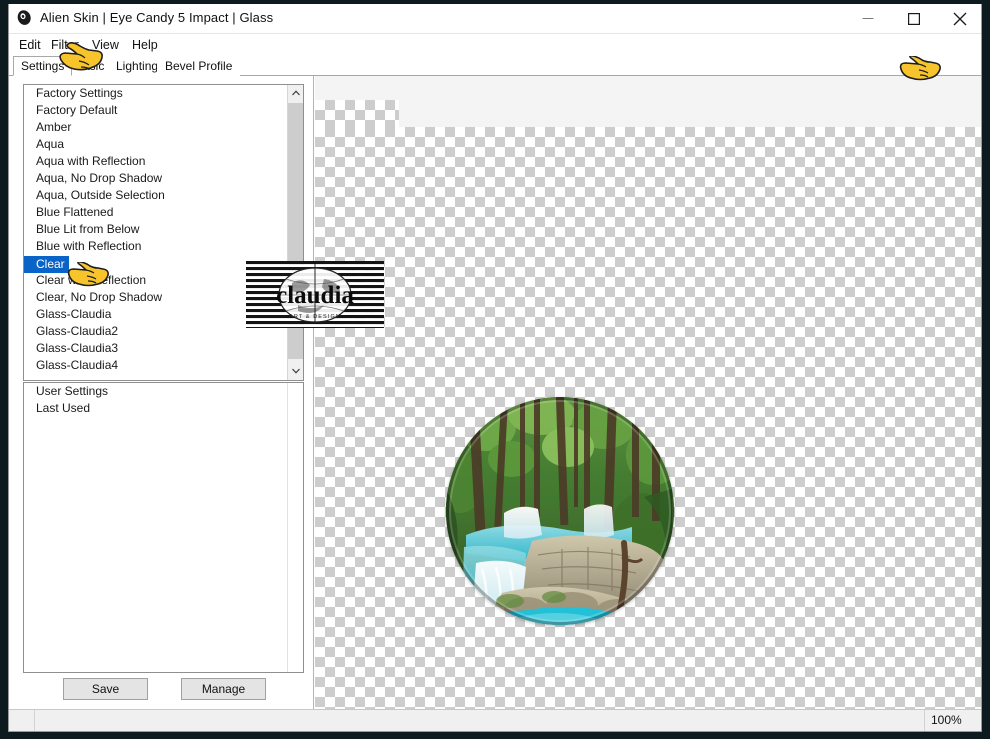 The image size is (990, 739). Describe the element at coordinates (30, 45) in the screenshot. I see `menu-item-edit: Edit` at that location.